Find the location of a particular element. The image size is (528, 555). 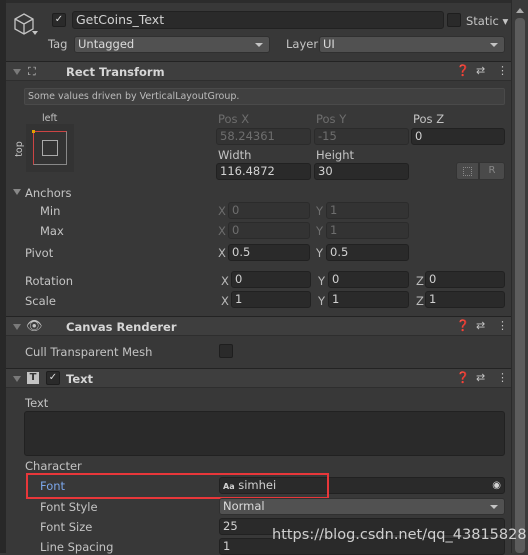

scale-z-axis: Z is located at coordinates (420, 301).